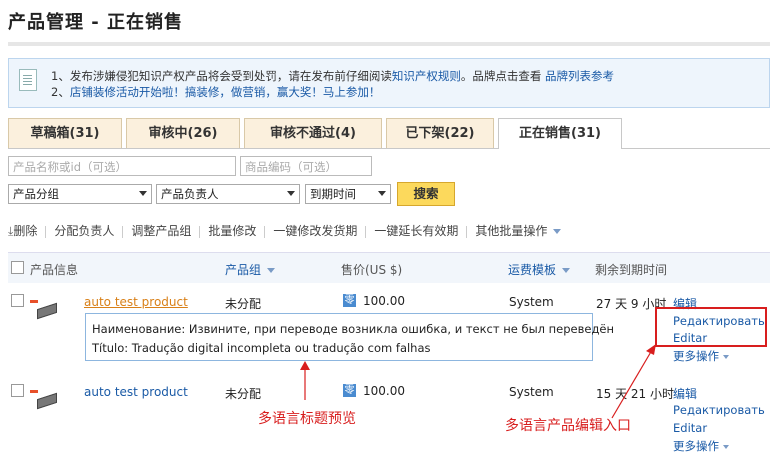 The image size is (772, 461). What do you see at coordinates (307, 419) in the screenshot?
I see `annotation-title-preview: 多语言标题预览` at bounding box center [307, 419].